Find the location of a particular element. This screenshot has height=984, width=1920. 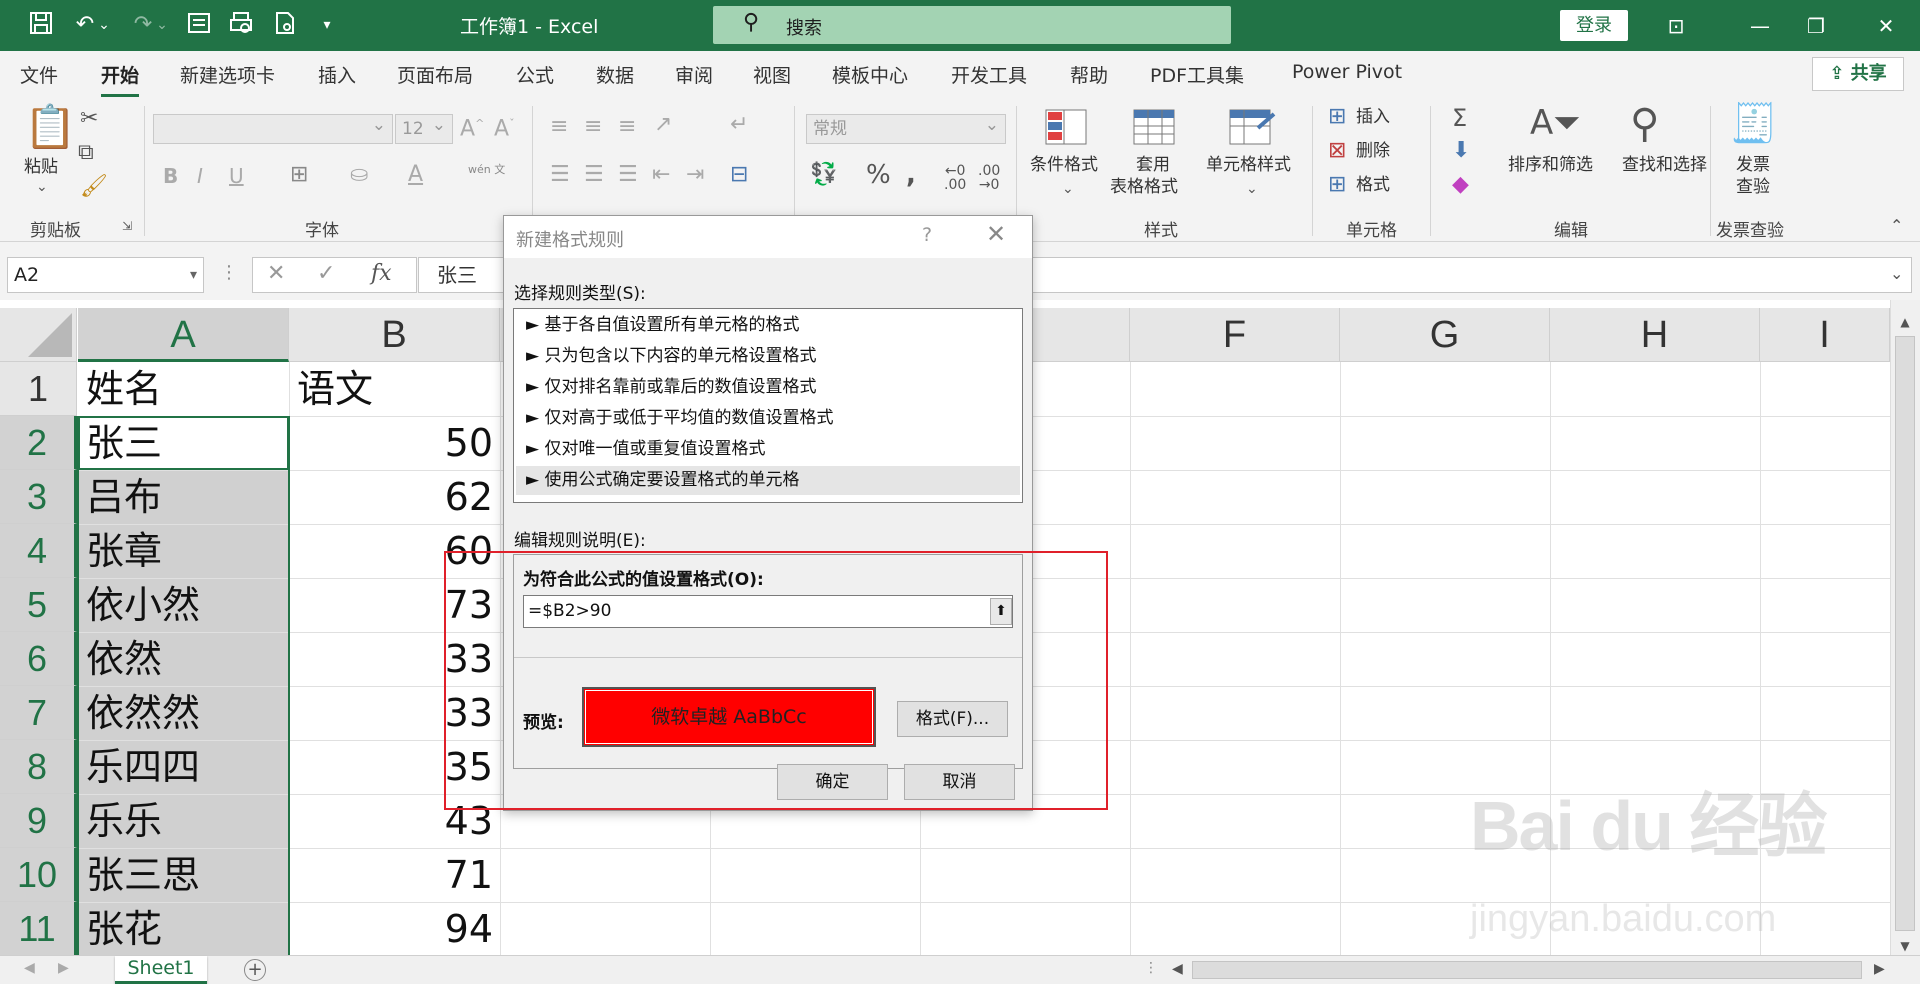

invoice-check-label-2: 查验 is located at coordinates (1753, 187).